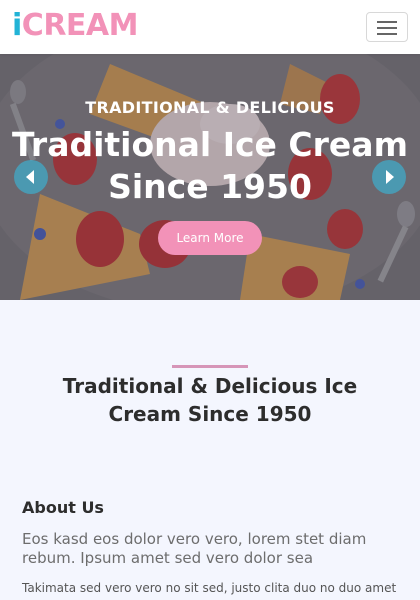 Image resolution: width=420 pixels, height=600 pixels. Describe the element at coordinates (17, 25) in the screenshot. I see `brand-logo-i: i` at that location.